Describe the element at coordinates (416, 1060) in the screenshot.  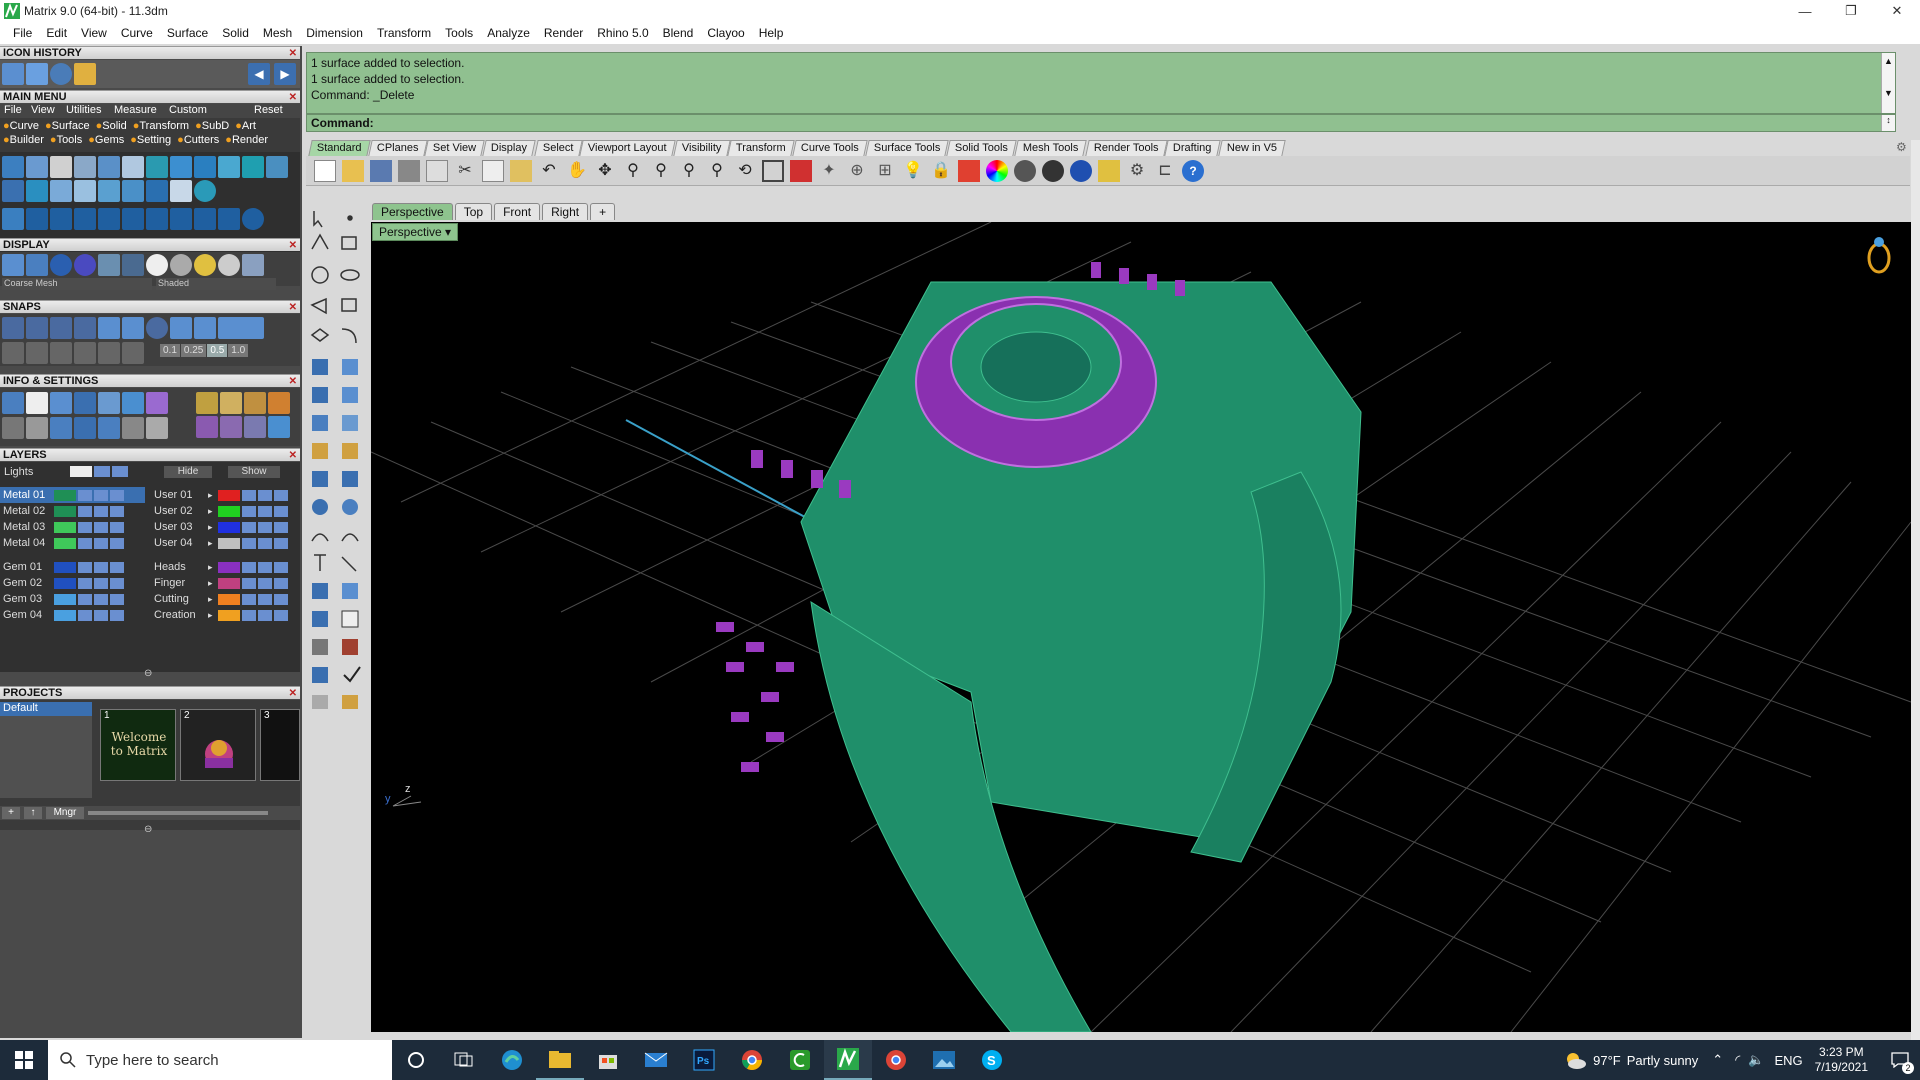
I see `cortana-icon` at that location.